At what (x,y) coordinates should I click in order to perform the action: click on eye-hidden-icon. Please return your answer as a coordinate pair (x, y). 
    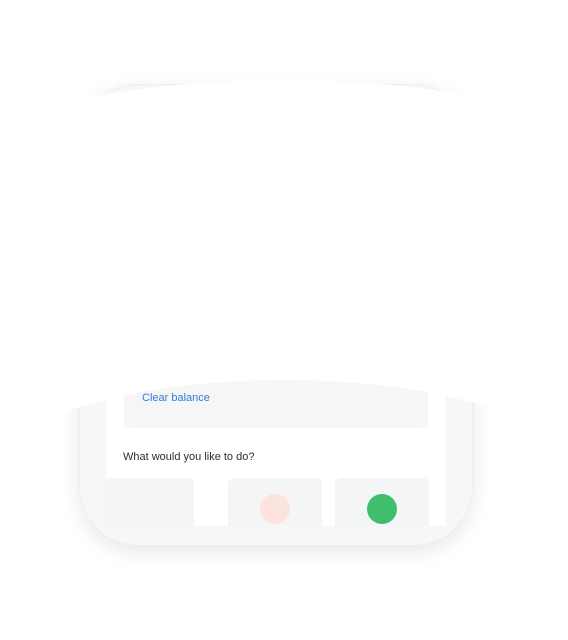
    Looking at the image, I should click on (291, 295).